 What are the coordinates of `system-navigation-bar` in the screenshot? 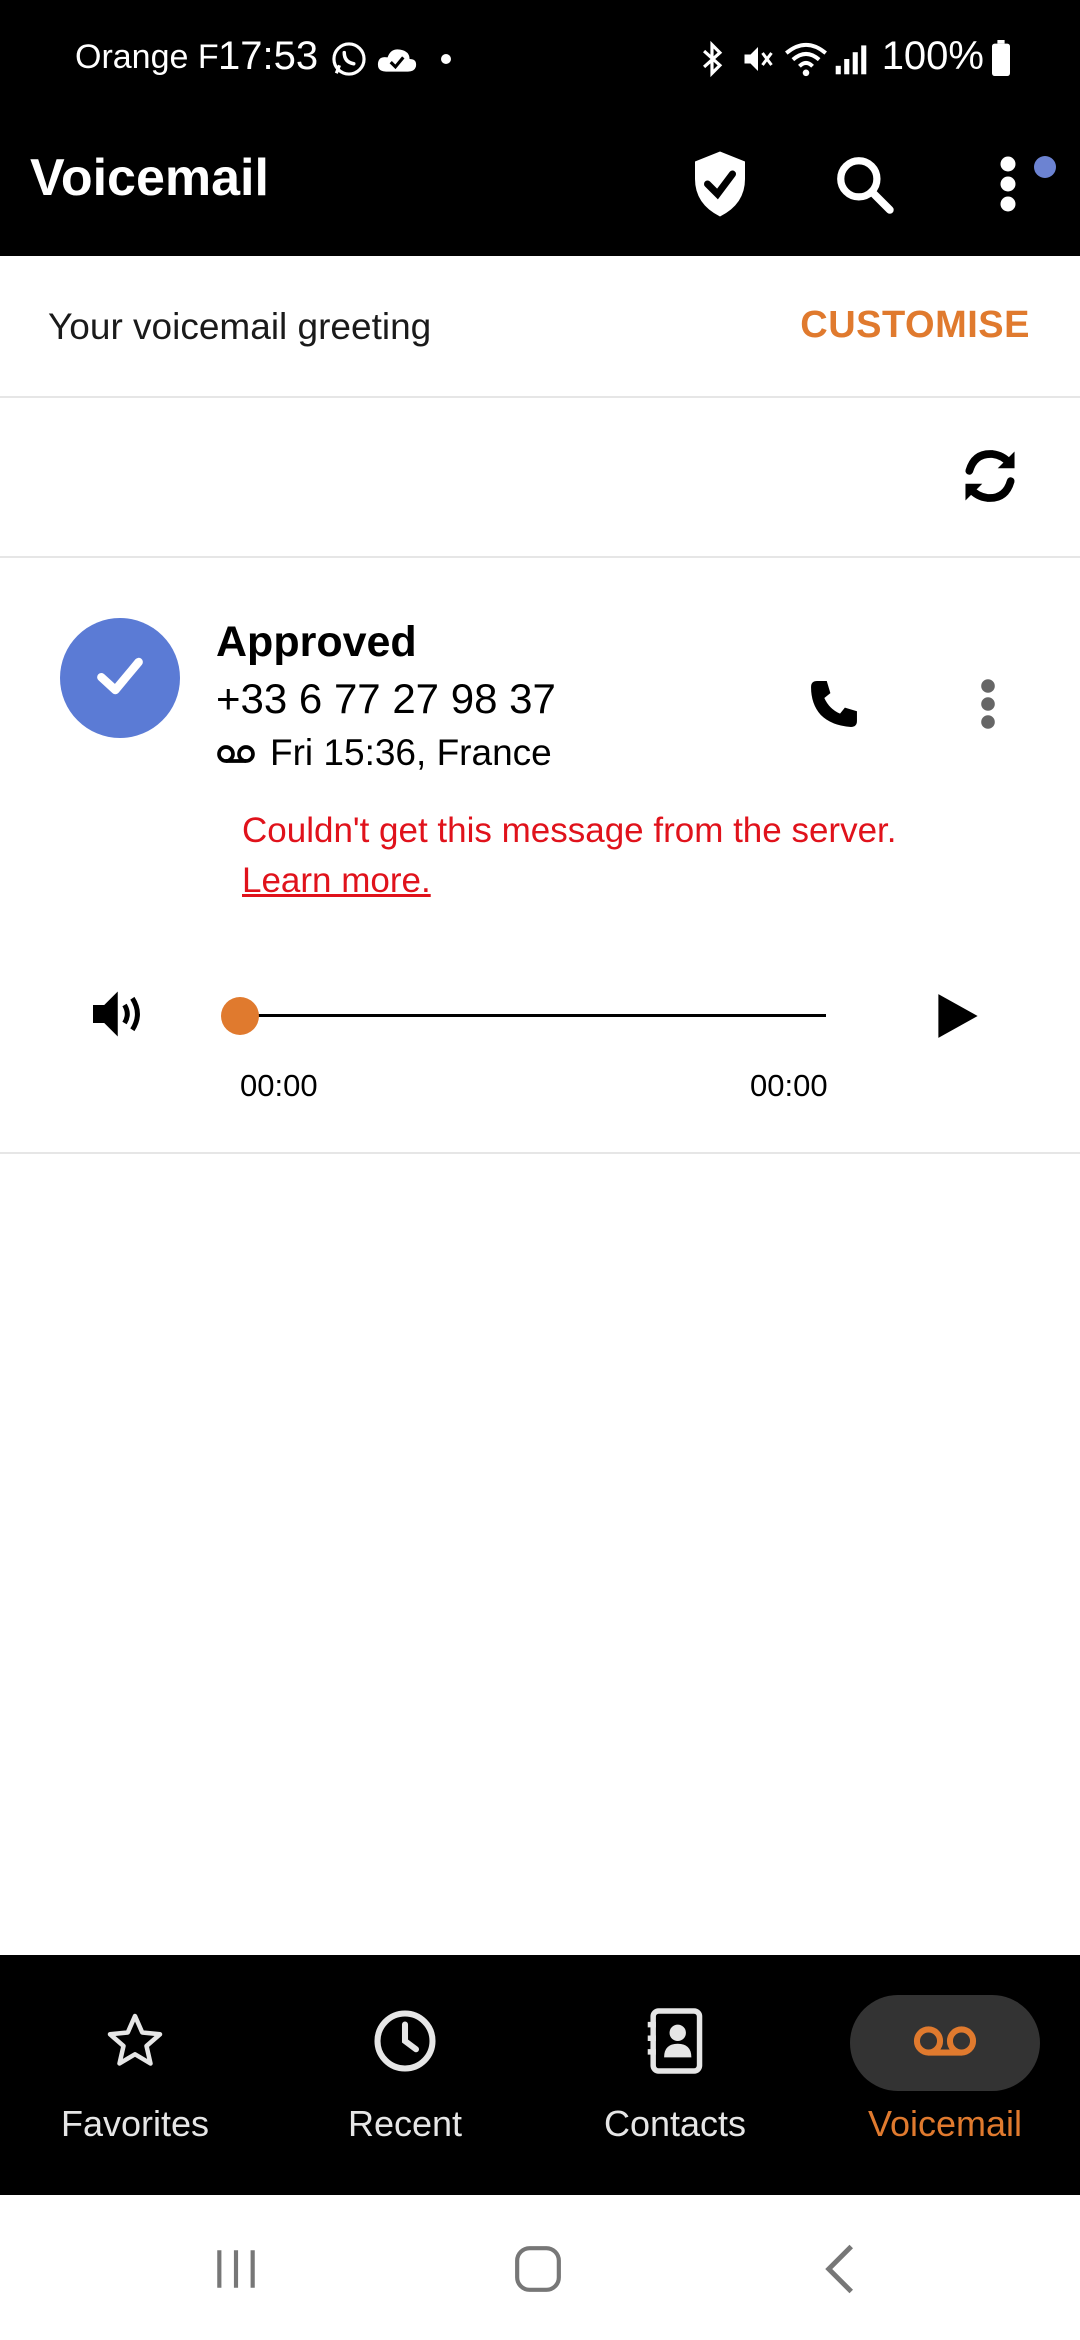 It's located at (540, 2267).